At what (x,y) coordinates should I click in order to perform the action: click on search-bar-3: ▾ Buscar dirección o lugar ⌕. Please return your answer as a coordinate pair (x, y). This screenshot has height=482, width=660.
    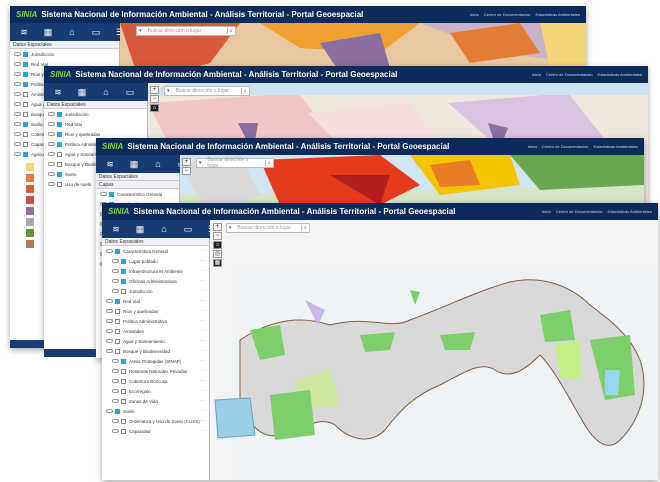
    Looking at the image, I should click on (235, 163).